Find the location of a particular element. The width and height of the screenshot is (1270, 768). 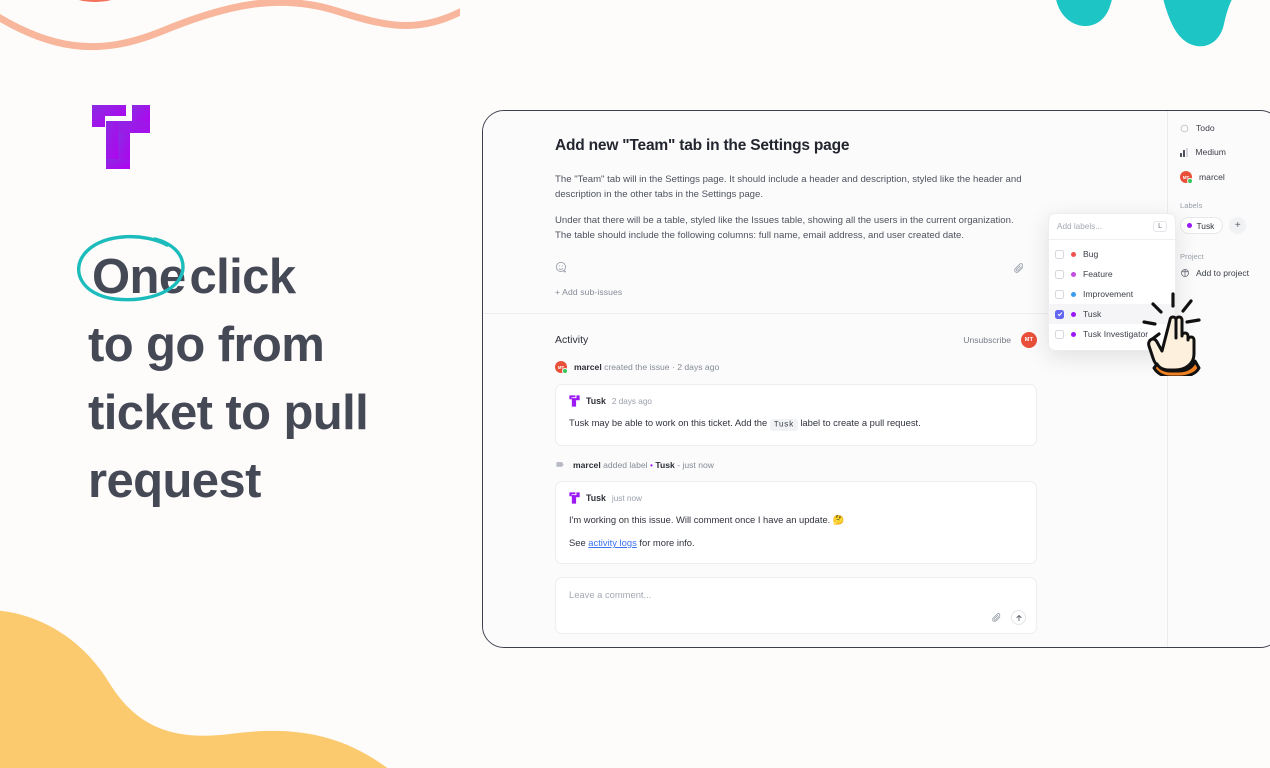

inline-code-chip: Tusk is located at coordinates (783, 424).